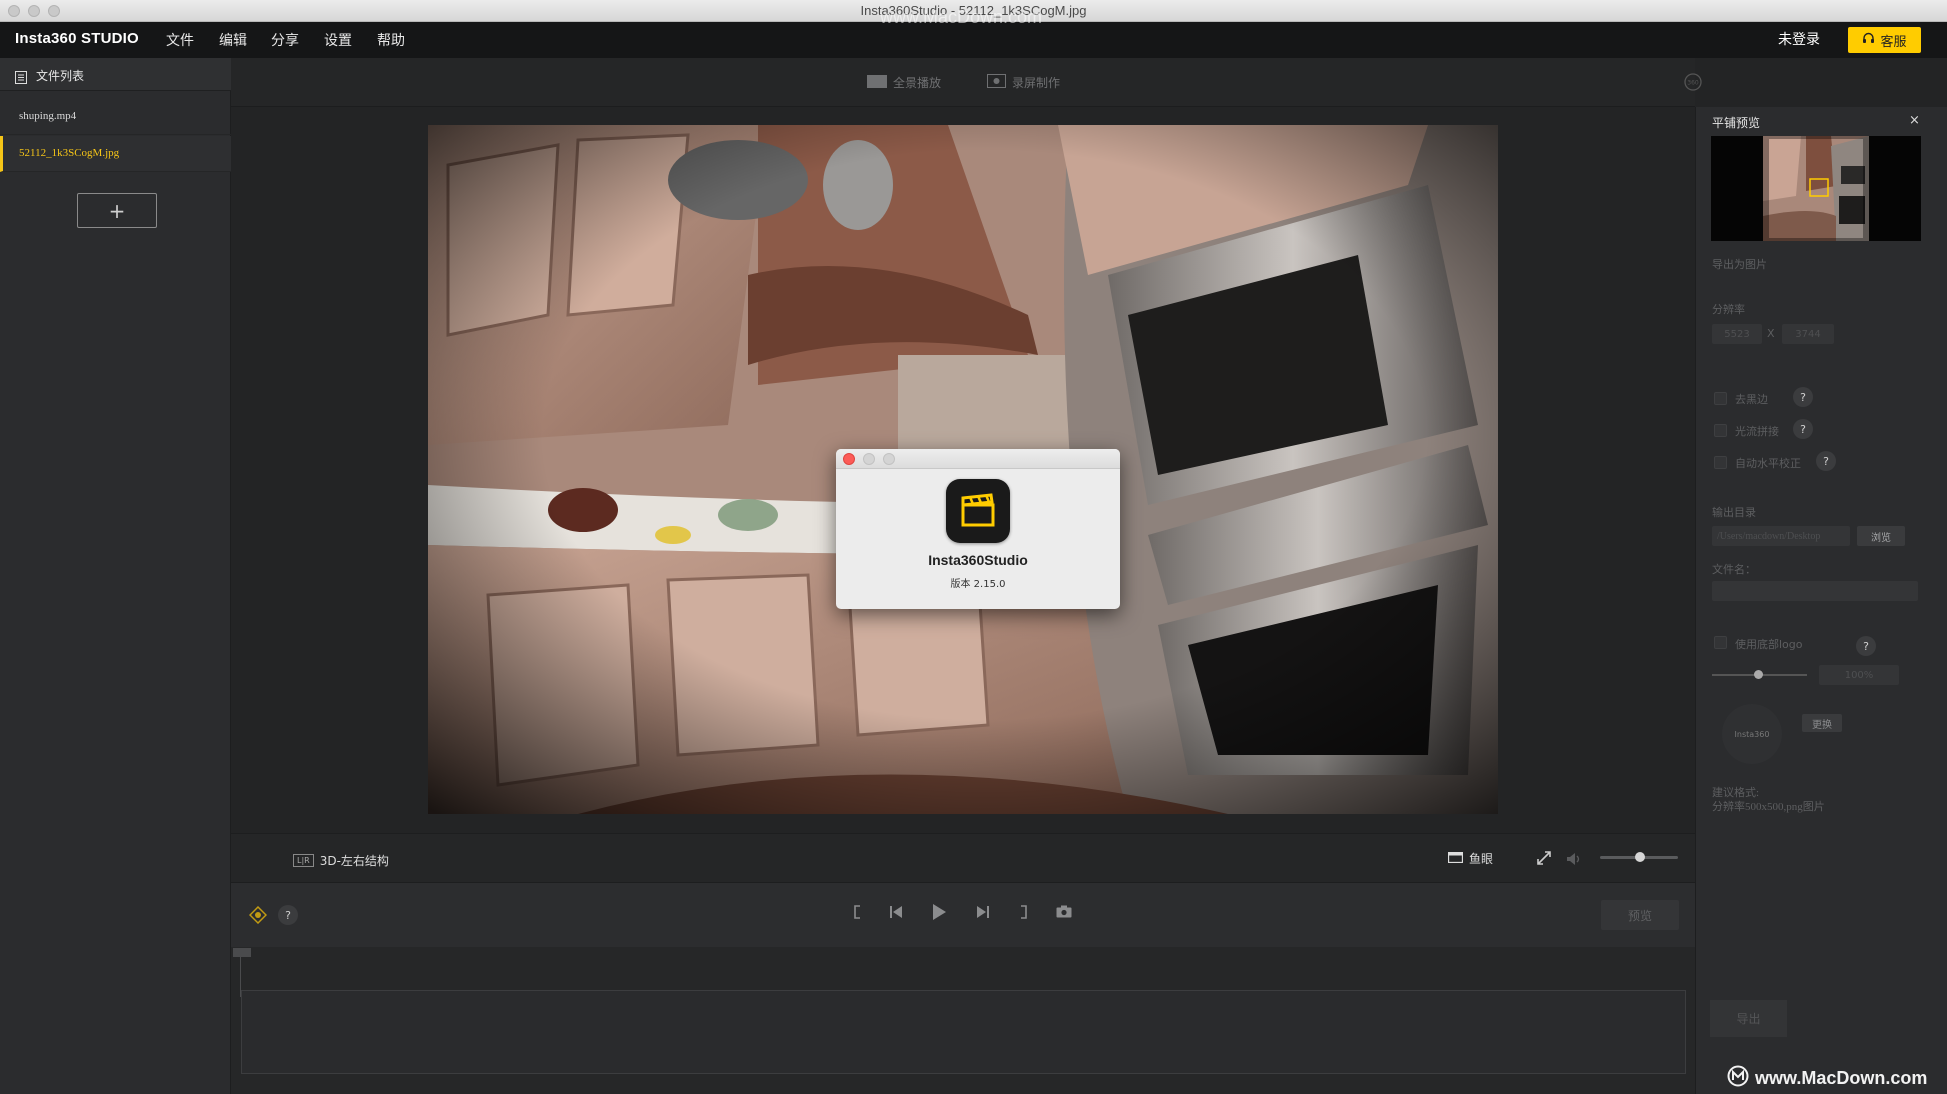 Image resolution: width=1947 pixels, height=1094 pixels. What do you see at coordinates (1866, 646) in the screenshot?
I see `bottom-logo-help-icon: ?` at bounding box center [1866, 646].